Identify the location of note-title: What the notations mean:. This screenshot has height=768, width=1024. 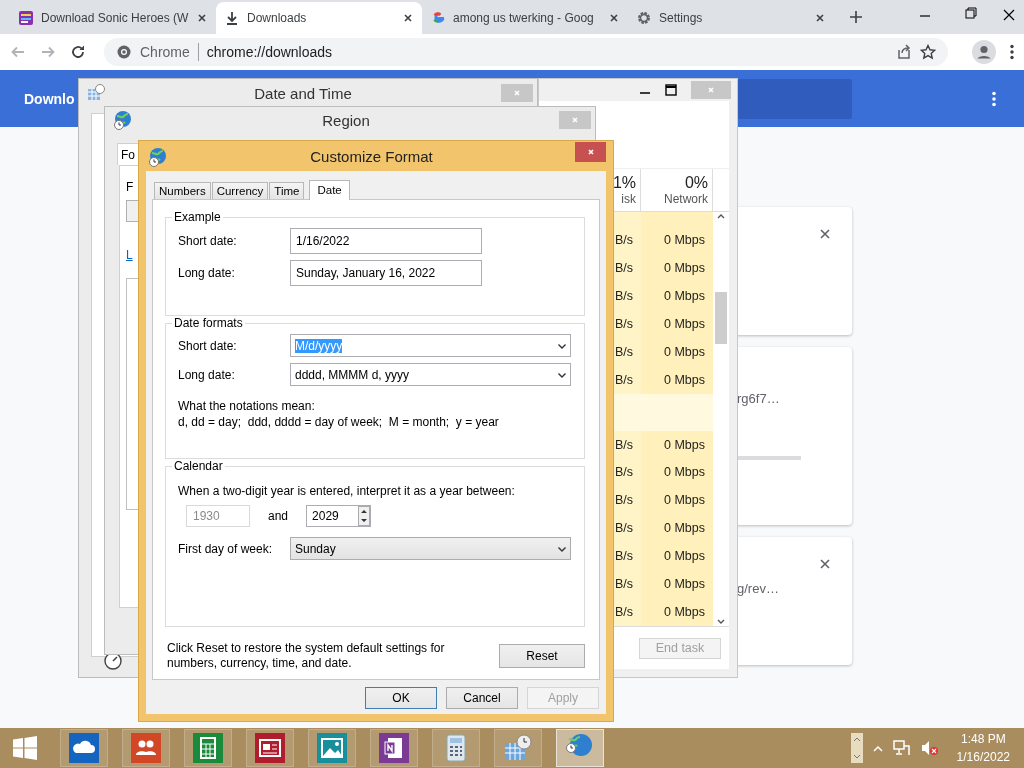
(247, 406).